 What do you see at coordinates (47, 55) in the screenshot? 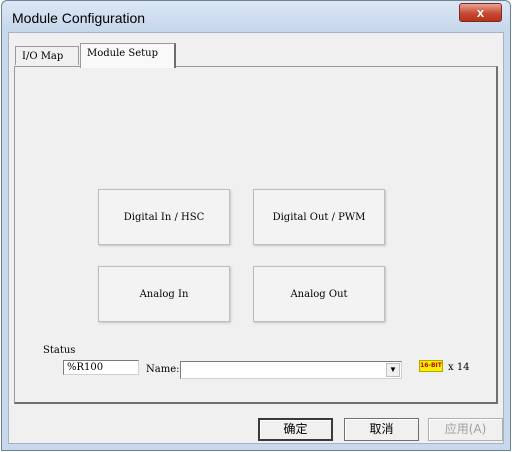
I see `tab-io-map: I/O Map` at bounding box center [47, 55].